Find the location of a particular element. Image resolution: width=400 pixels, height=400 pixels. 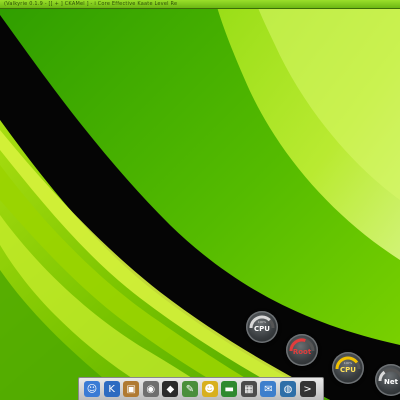

smiley-icon: ☻ is located at coordinates (209, 389).